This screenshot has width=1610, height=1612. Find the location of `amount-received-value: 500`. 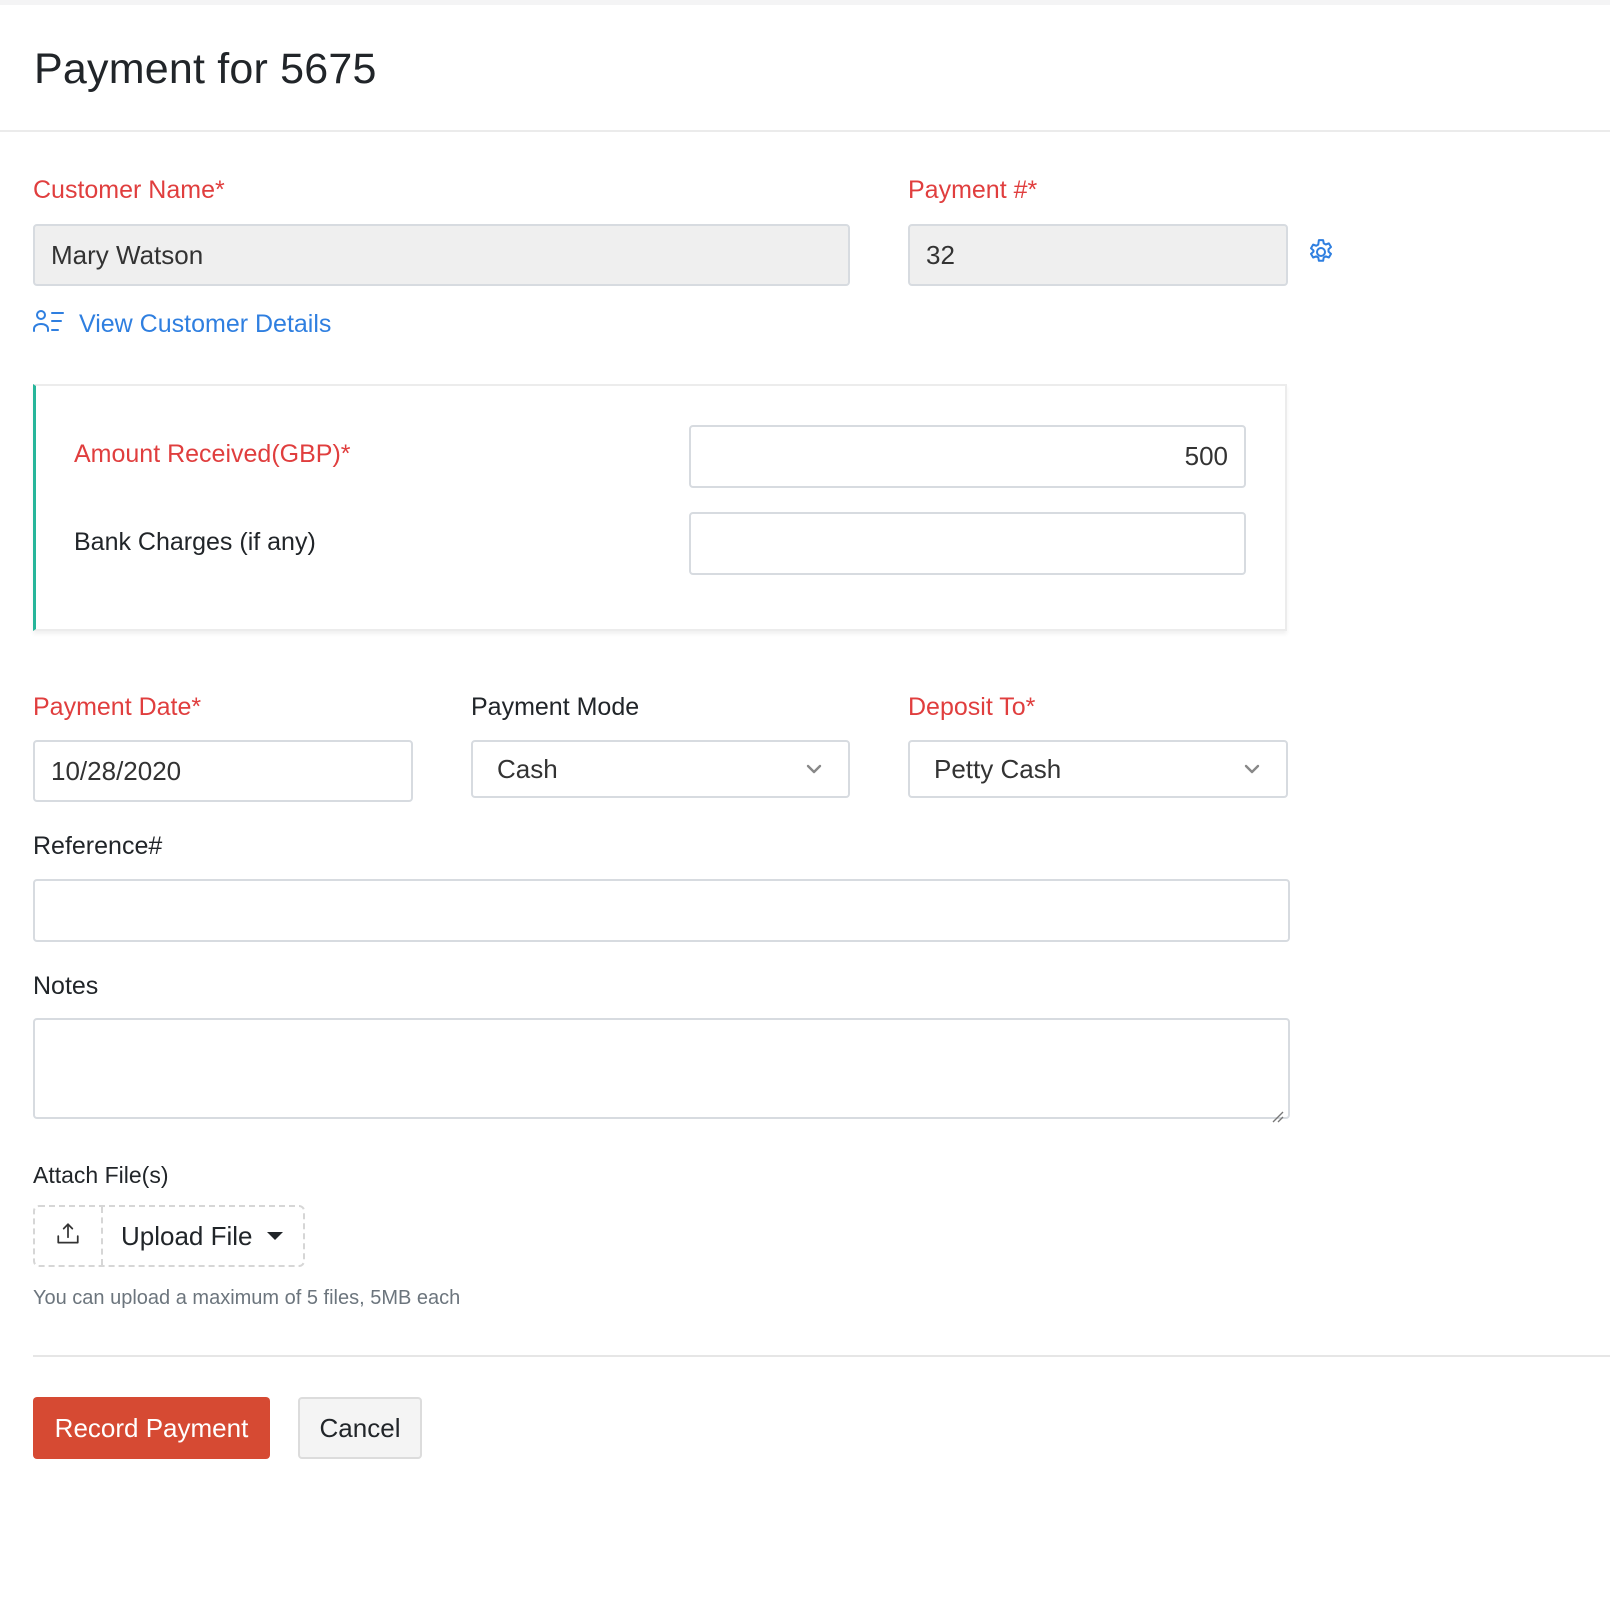

amount-received-value: 500 is located at coordinates (1206, 456).